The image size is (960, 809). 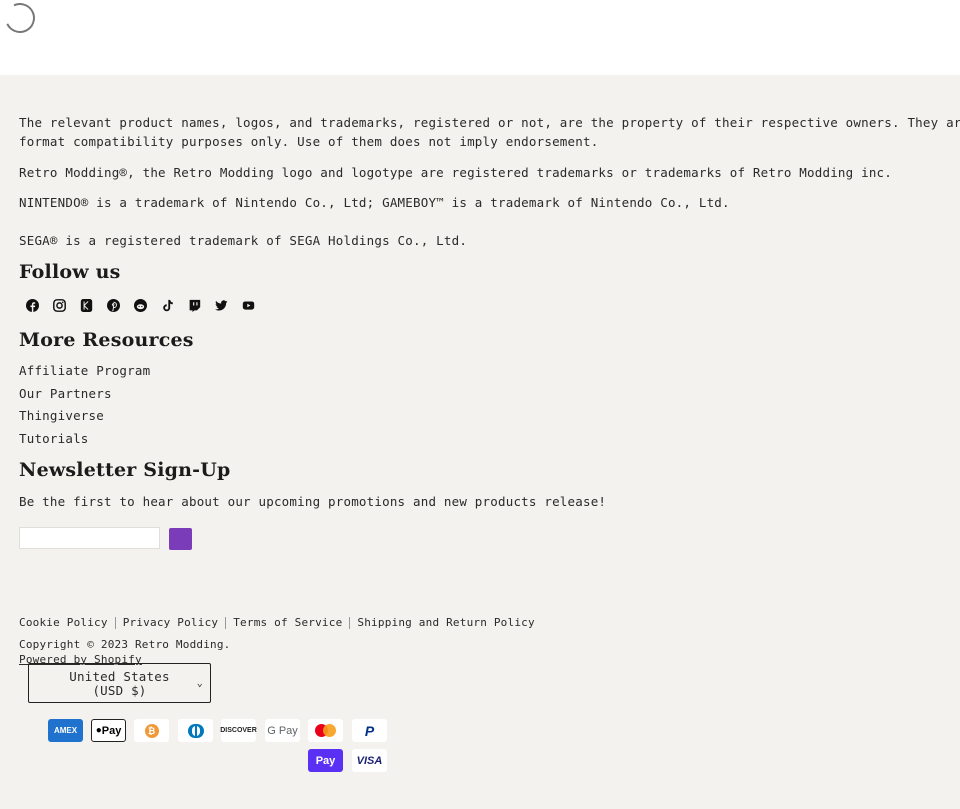 What do you see at coordinates (89, 538) in the screenshot?
I see `newsletter-email-input` at bounding box center [89, 538].